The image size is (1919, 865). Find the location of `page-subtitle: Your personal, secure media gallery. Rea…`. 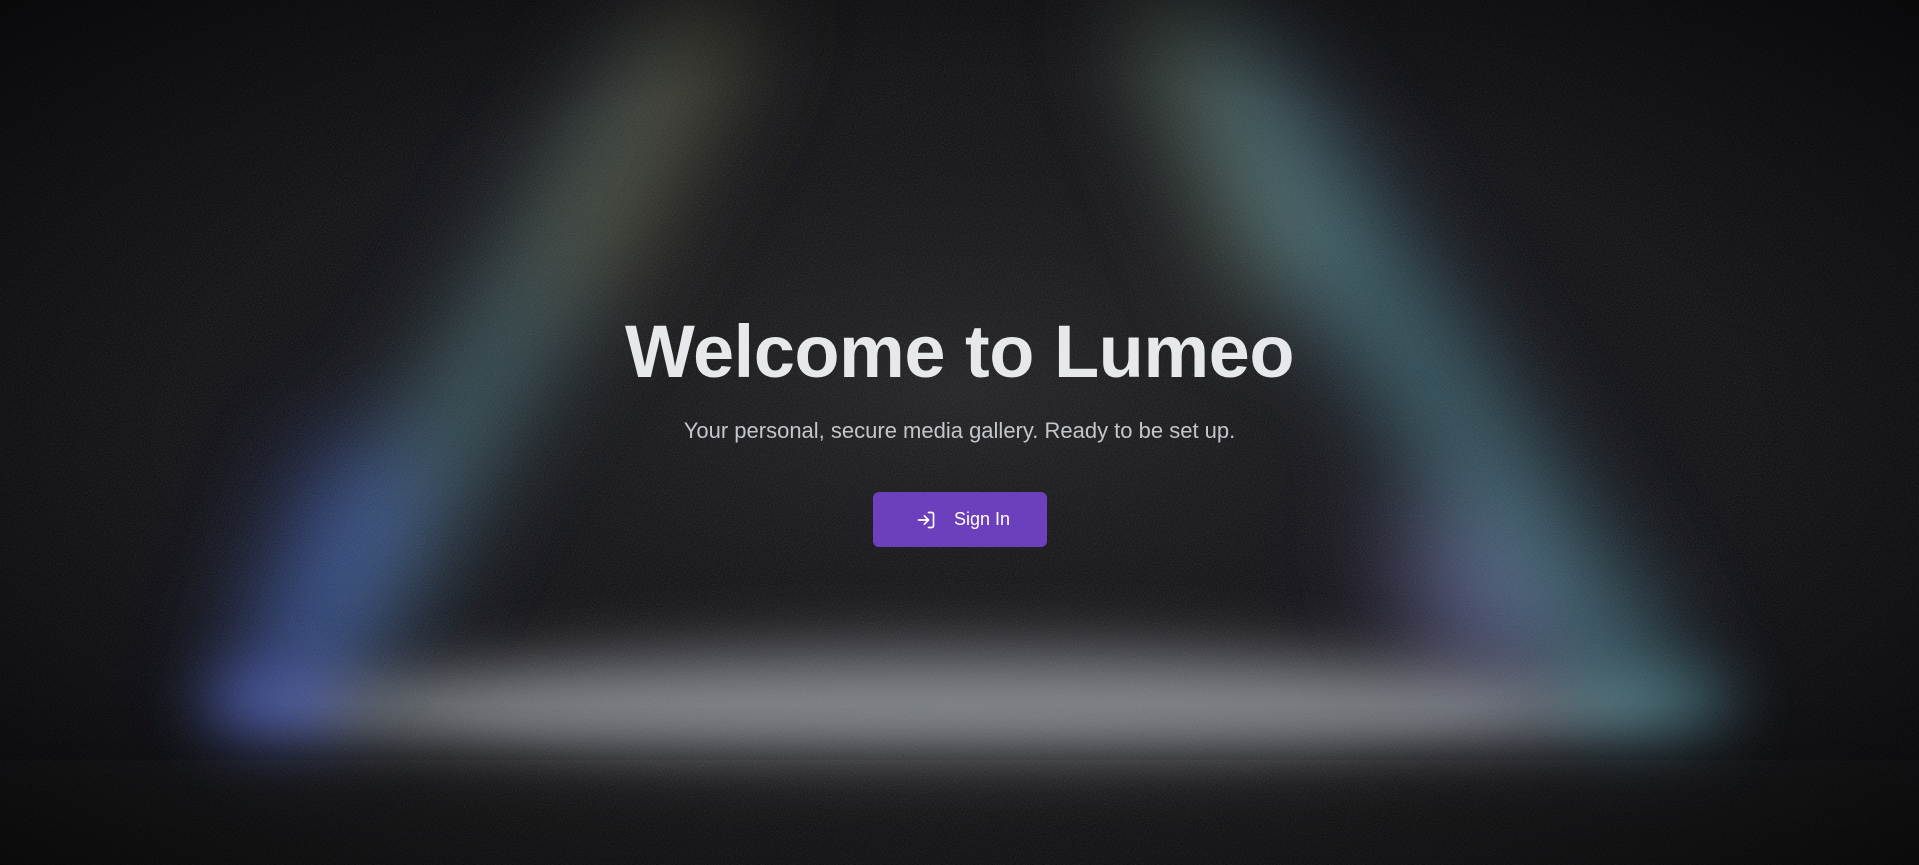

page-subtitle: Your personal, secure media gallery. Rea… is located at coordinates (959, 430).